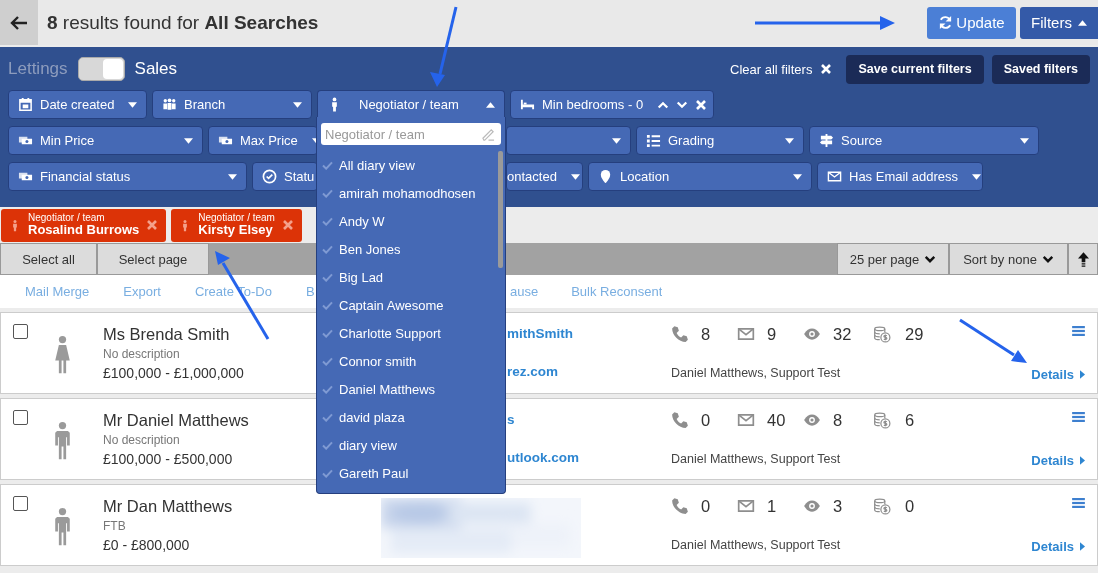 The width and height of the screenshot is (1098, 573). Describe the element at coordinates (915, 69) in the screenshot. I see `saved-filters-button: Save current filters` at that location.